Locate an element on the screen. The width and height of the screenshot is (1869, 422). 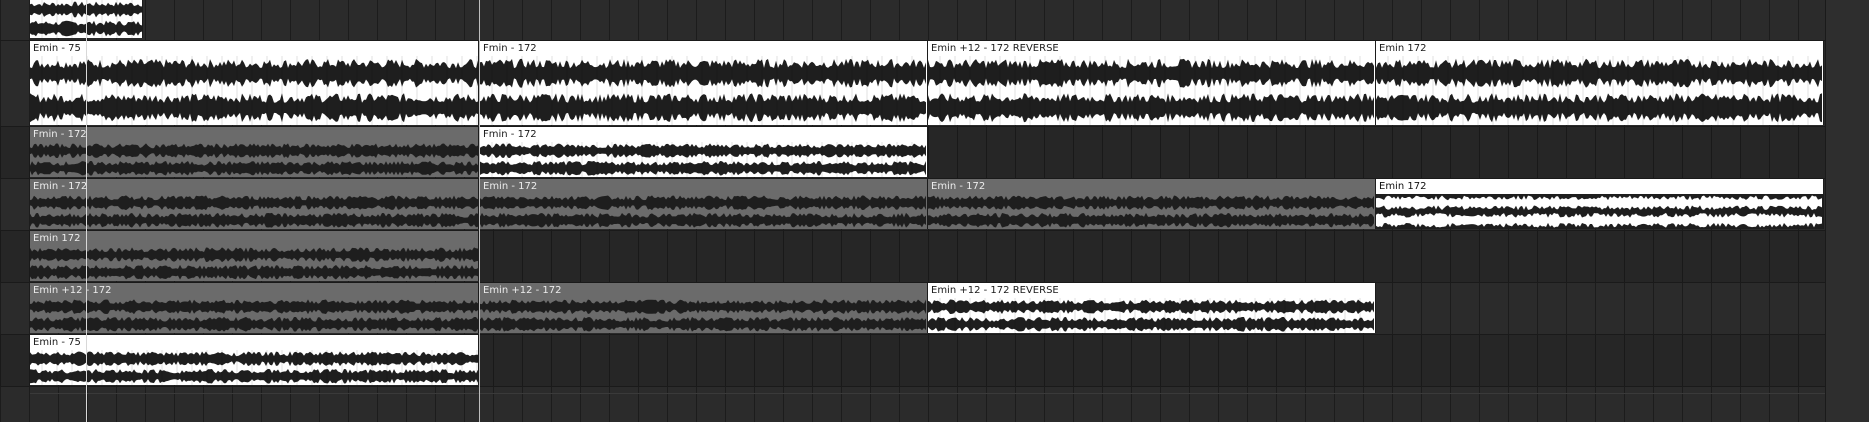
bottom-rule is located at coordinates (927, 393).